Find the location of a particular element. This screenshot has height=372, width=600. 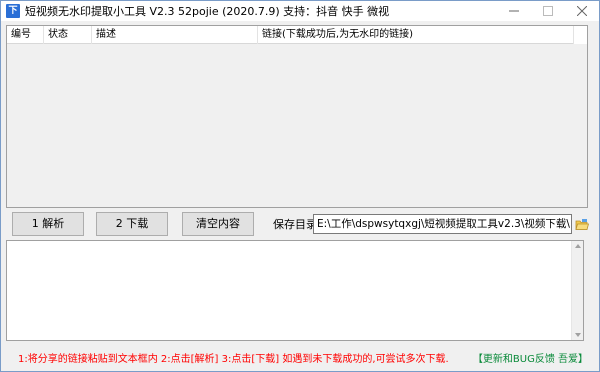

window-controls is located at coordinates (548, 11).